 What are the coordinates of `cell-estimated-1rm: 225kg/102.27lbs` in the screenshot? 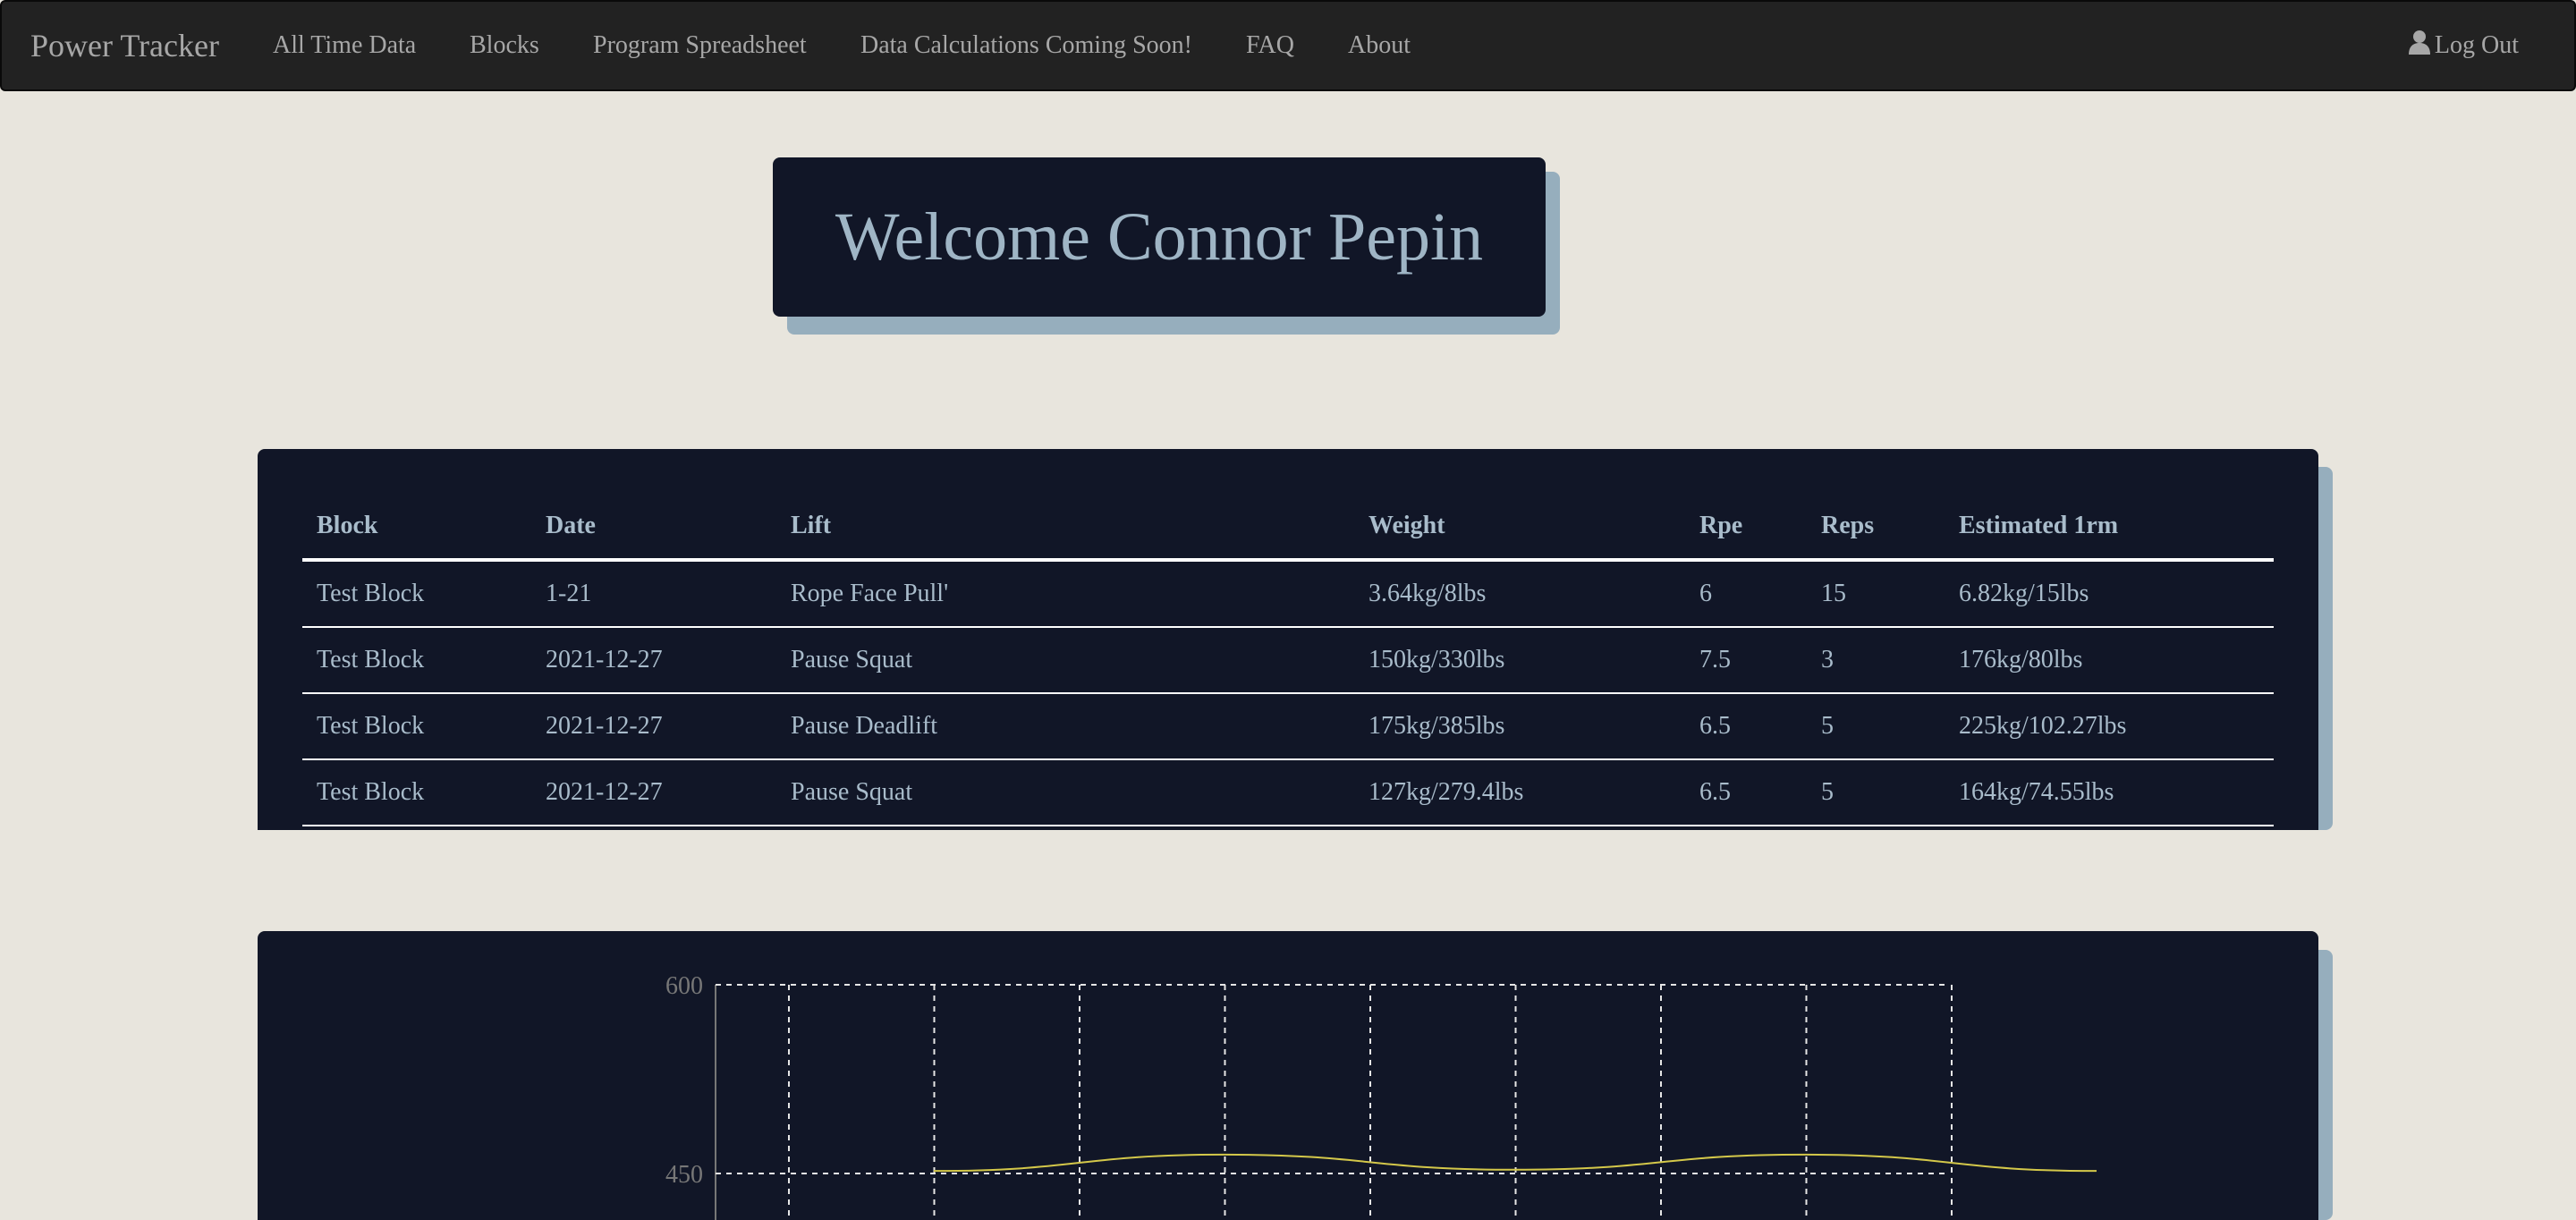 It's located at (2109, 727).